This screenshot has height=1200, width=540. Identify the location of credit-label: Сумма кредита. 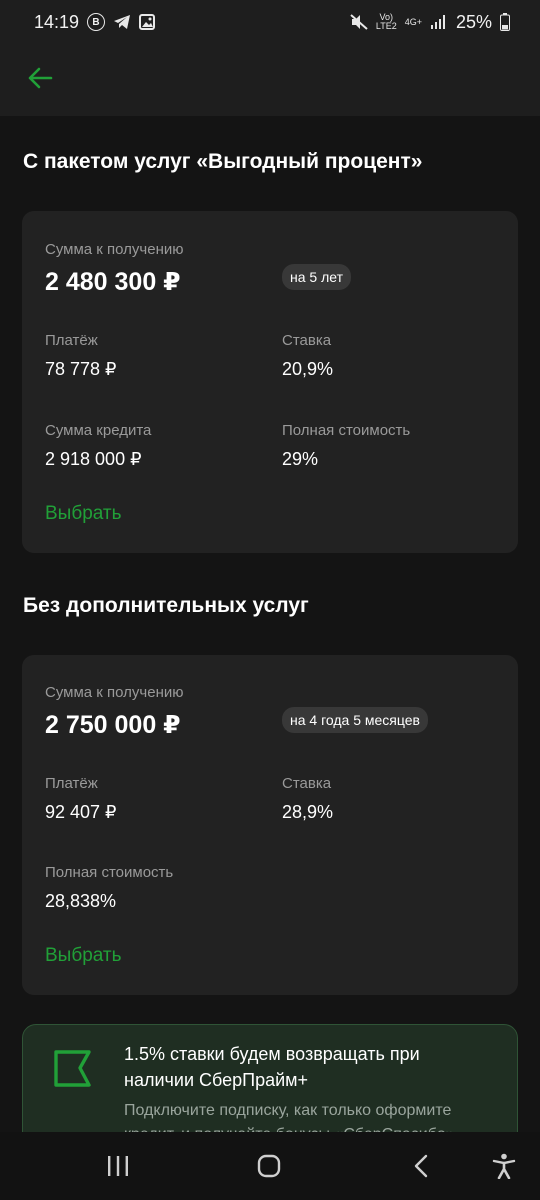
(98, 430).